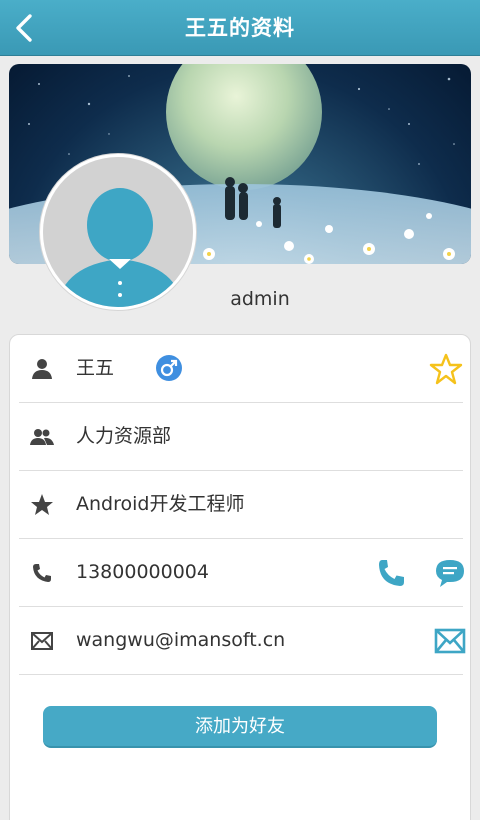 Image resolution: width=480 pixels, height=820 pixels. Describe the element at coordinates (241, 369) in the screenshot. I see `detail-row-name: 王五` at that location.